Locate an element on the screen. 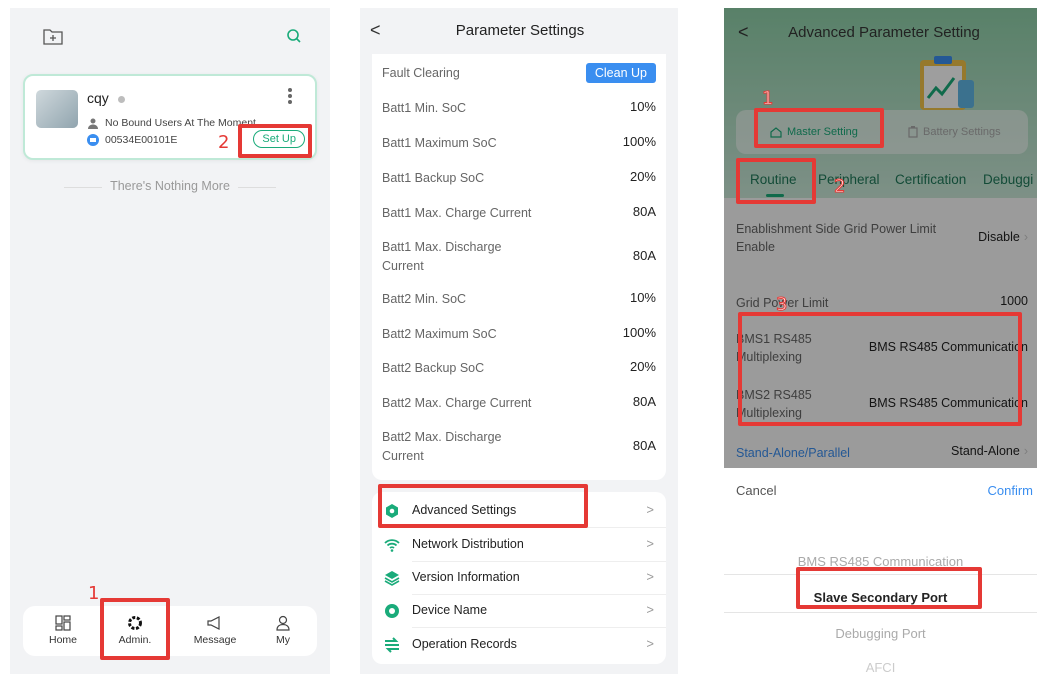 The width and height of the screenshot is (1037, 682). person-icon is located at coordinates (283, 623).